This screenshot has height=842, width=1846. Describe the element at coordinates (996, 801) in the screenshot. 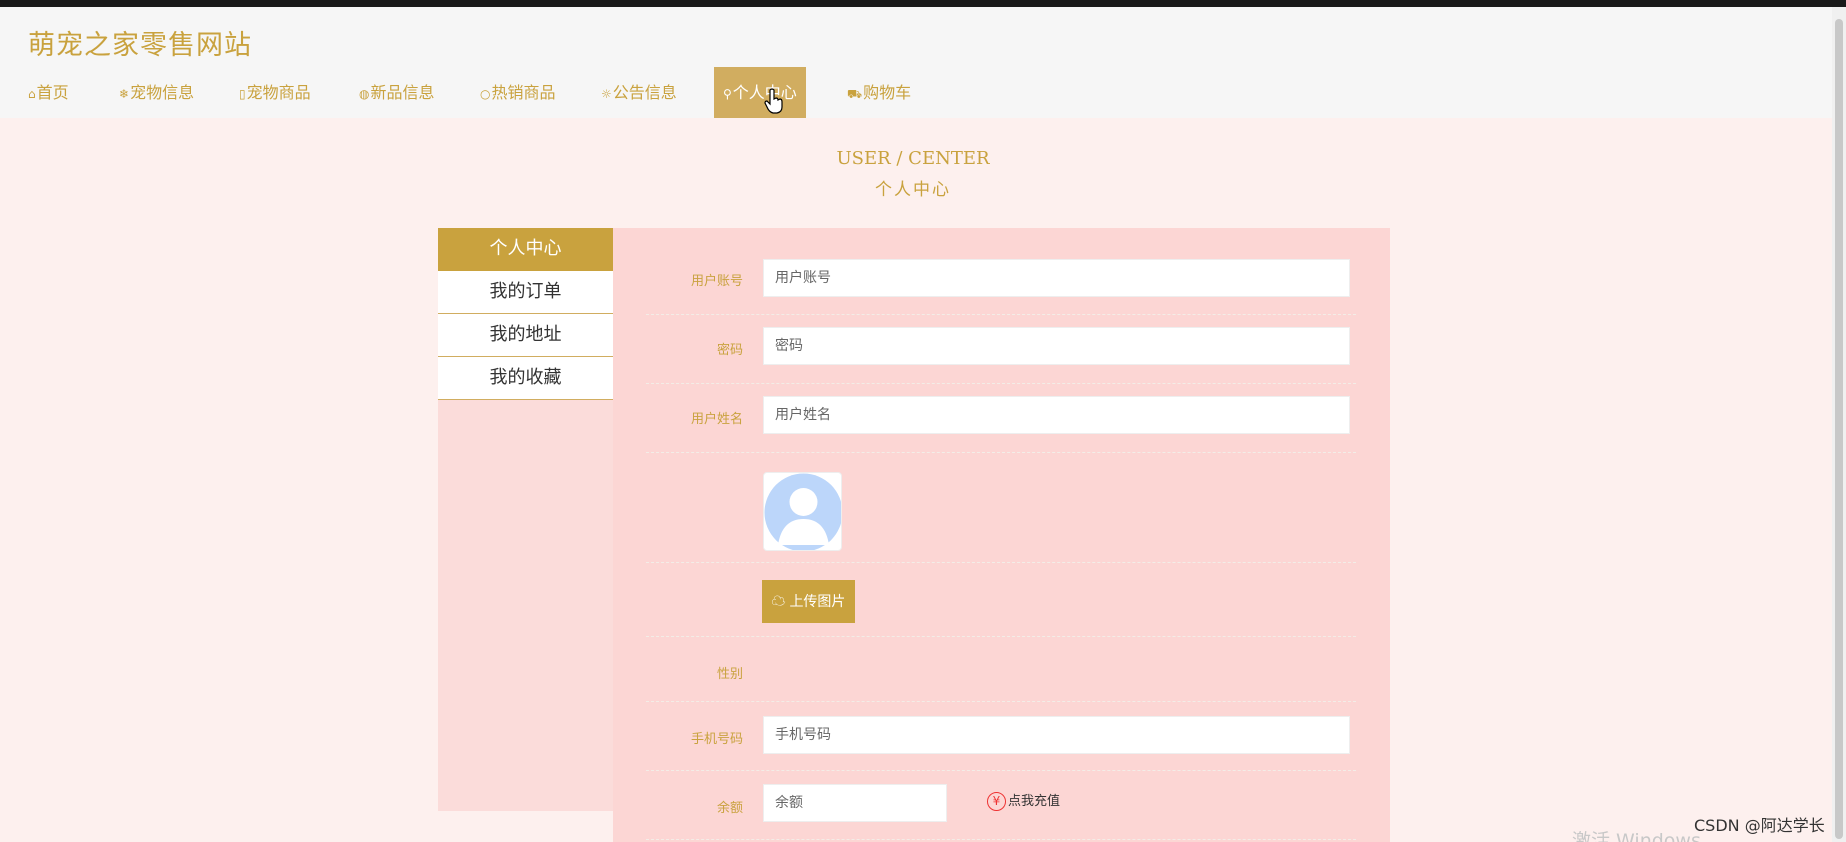

I see `yen-icon: ¥` at that location.